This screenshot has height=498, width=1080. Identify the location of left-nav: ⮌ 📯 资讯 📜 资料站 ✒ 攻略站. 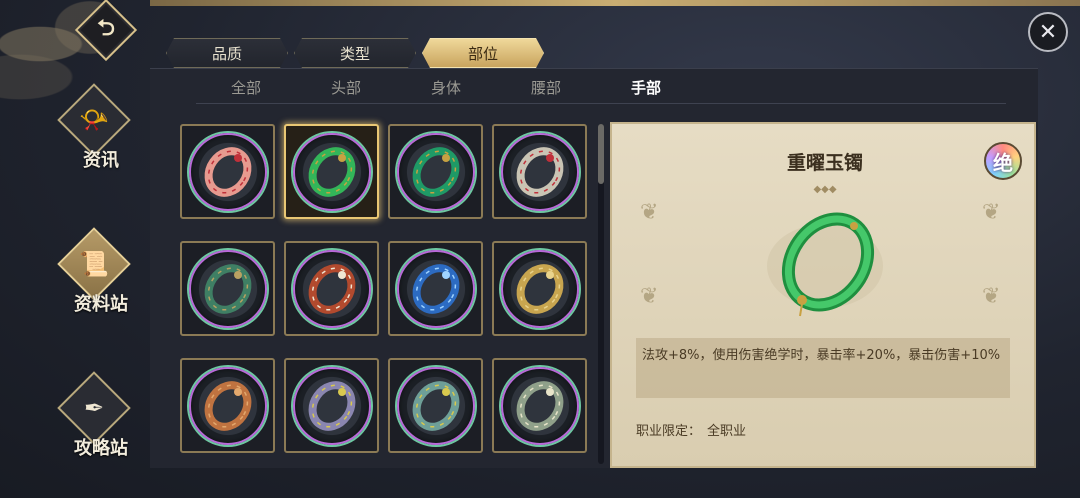
(75, 249).